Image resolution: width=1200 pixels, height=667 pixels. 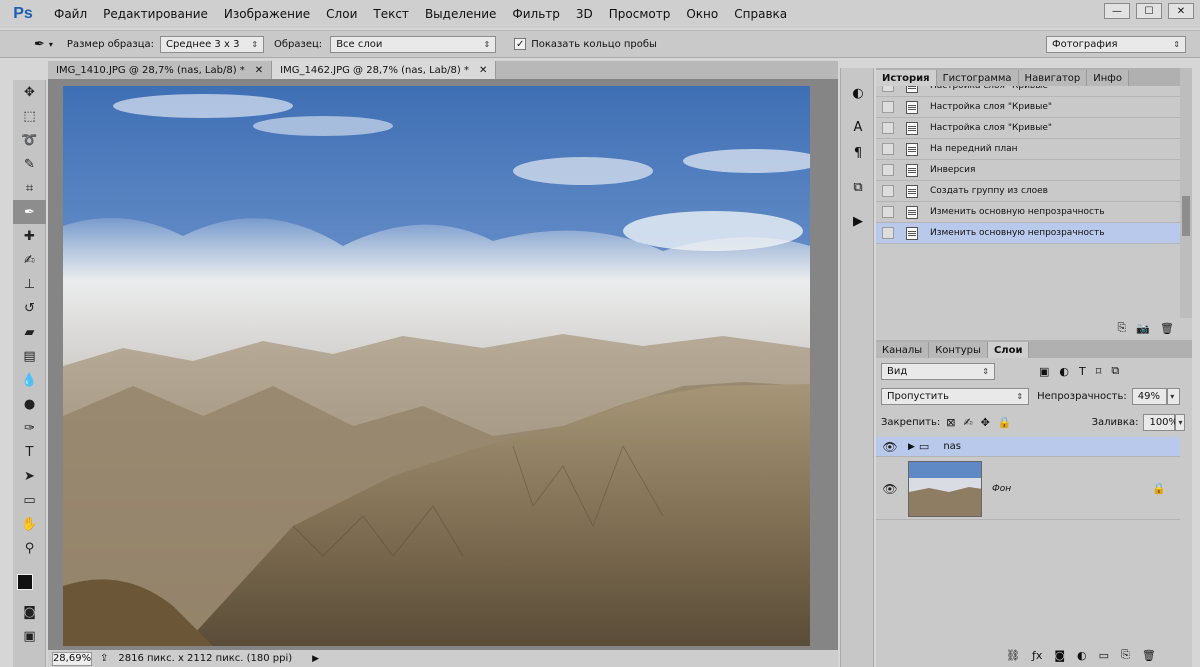 I want to click on menu-layers: Слои, so click(x=341, y=14).